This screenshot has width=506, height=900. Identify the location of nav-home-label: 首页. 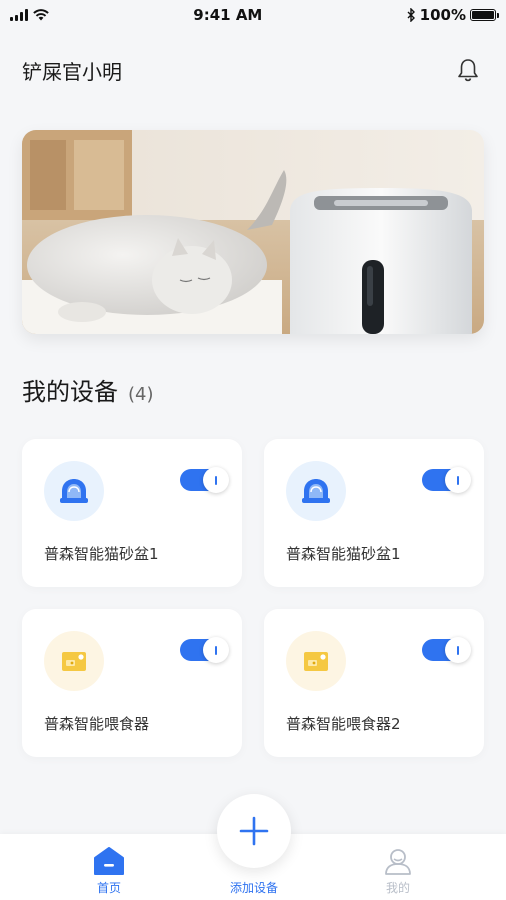
(108, 888).